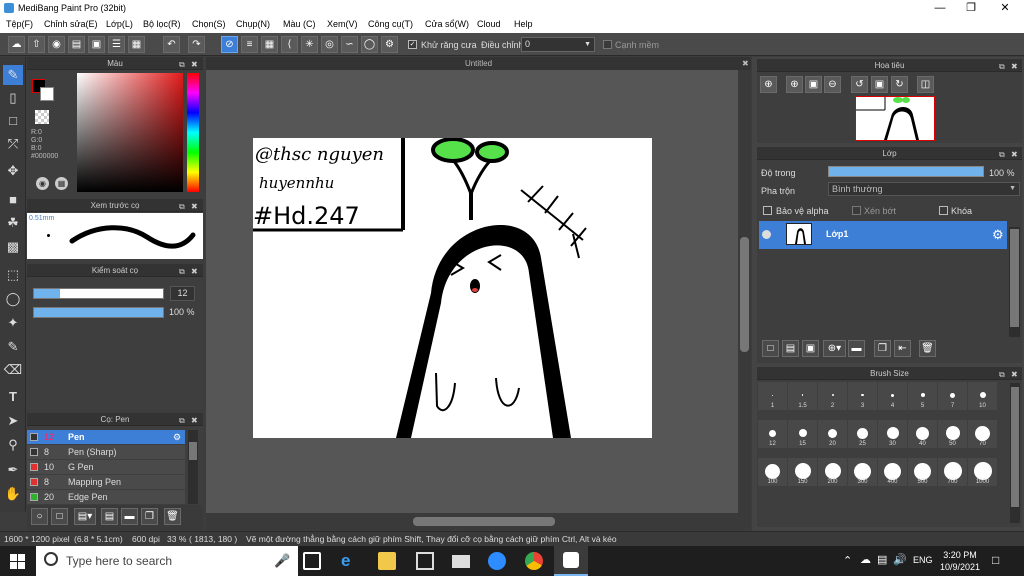  I want to click on brush-size-option: 500, so click(922, 472).